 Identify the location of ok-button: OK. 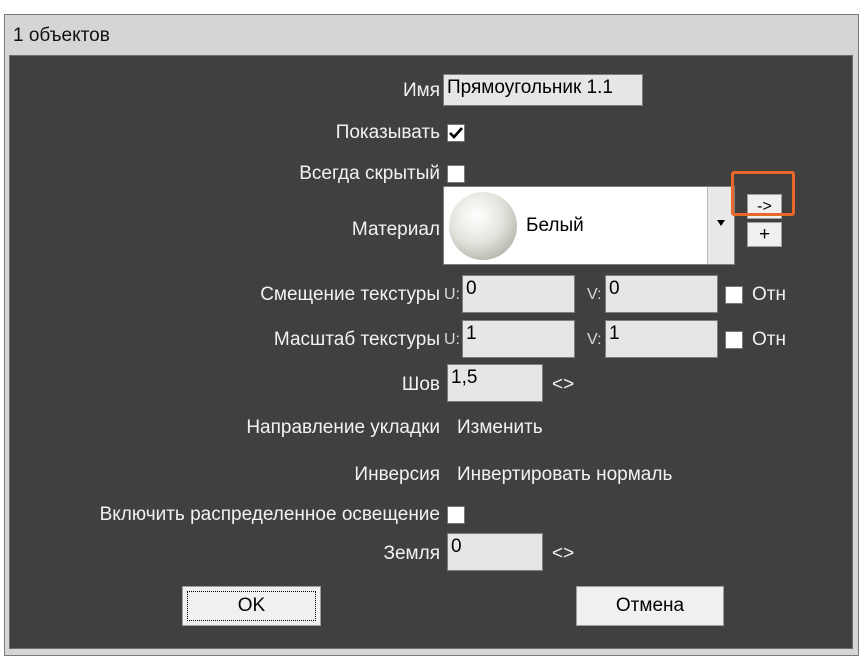
(251, 606).